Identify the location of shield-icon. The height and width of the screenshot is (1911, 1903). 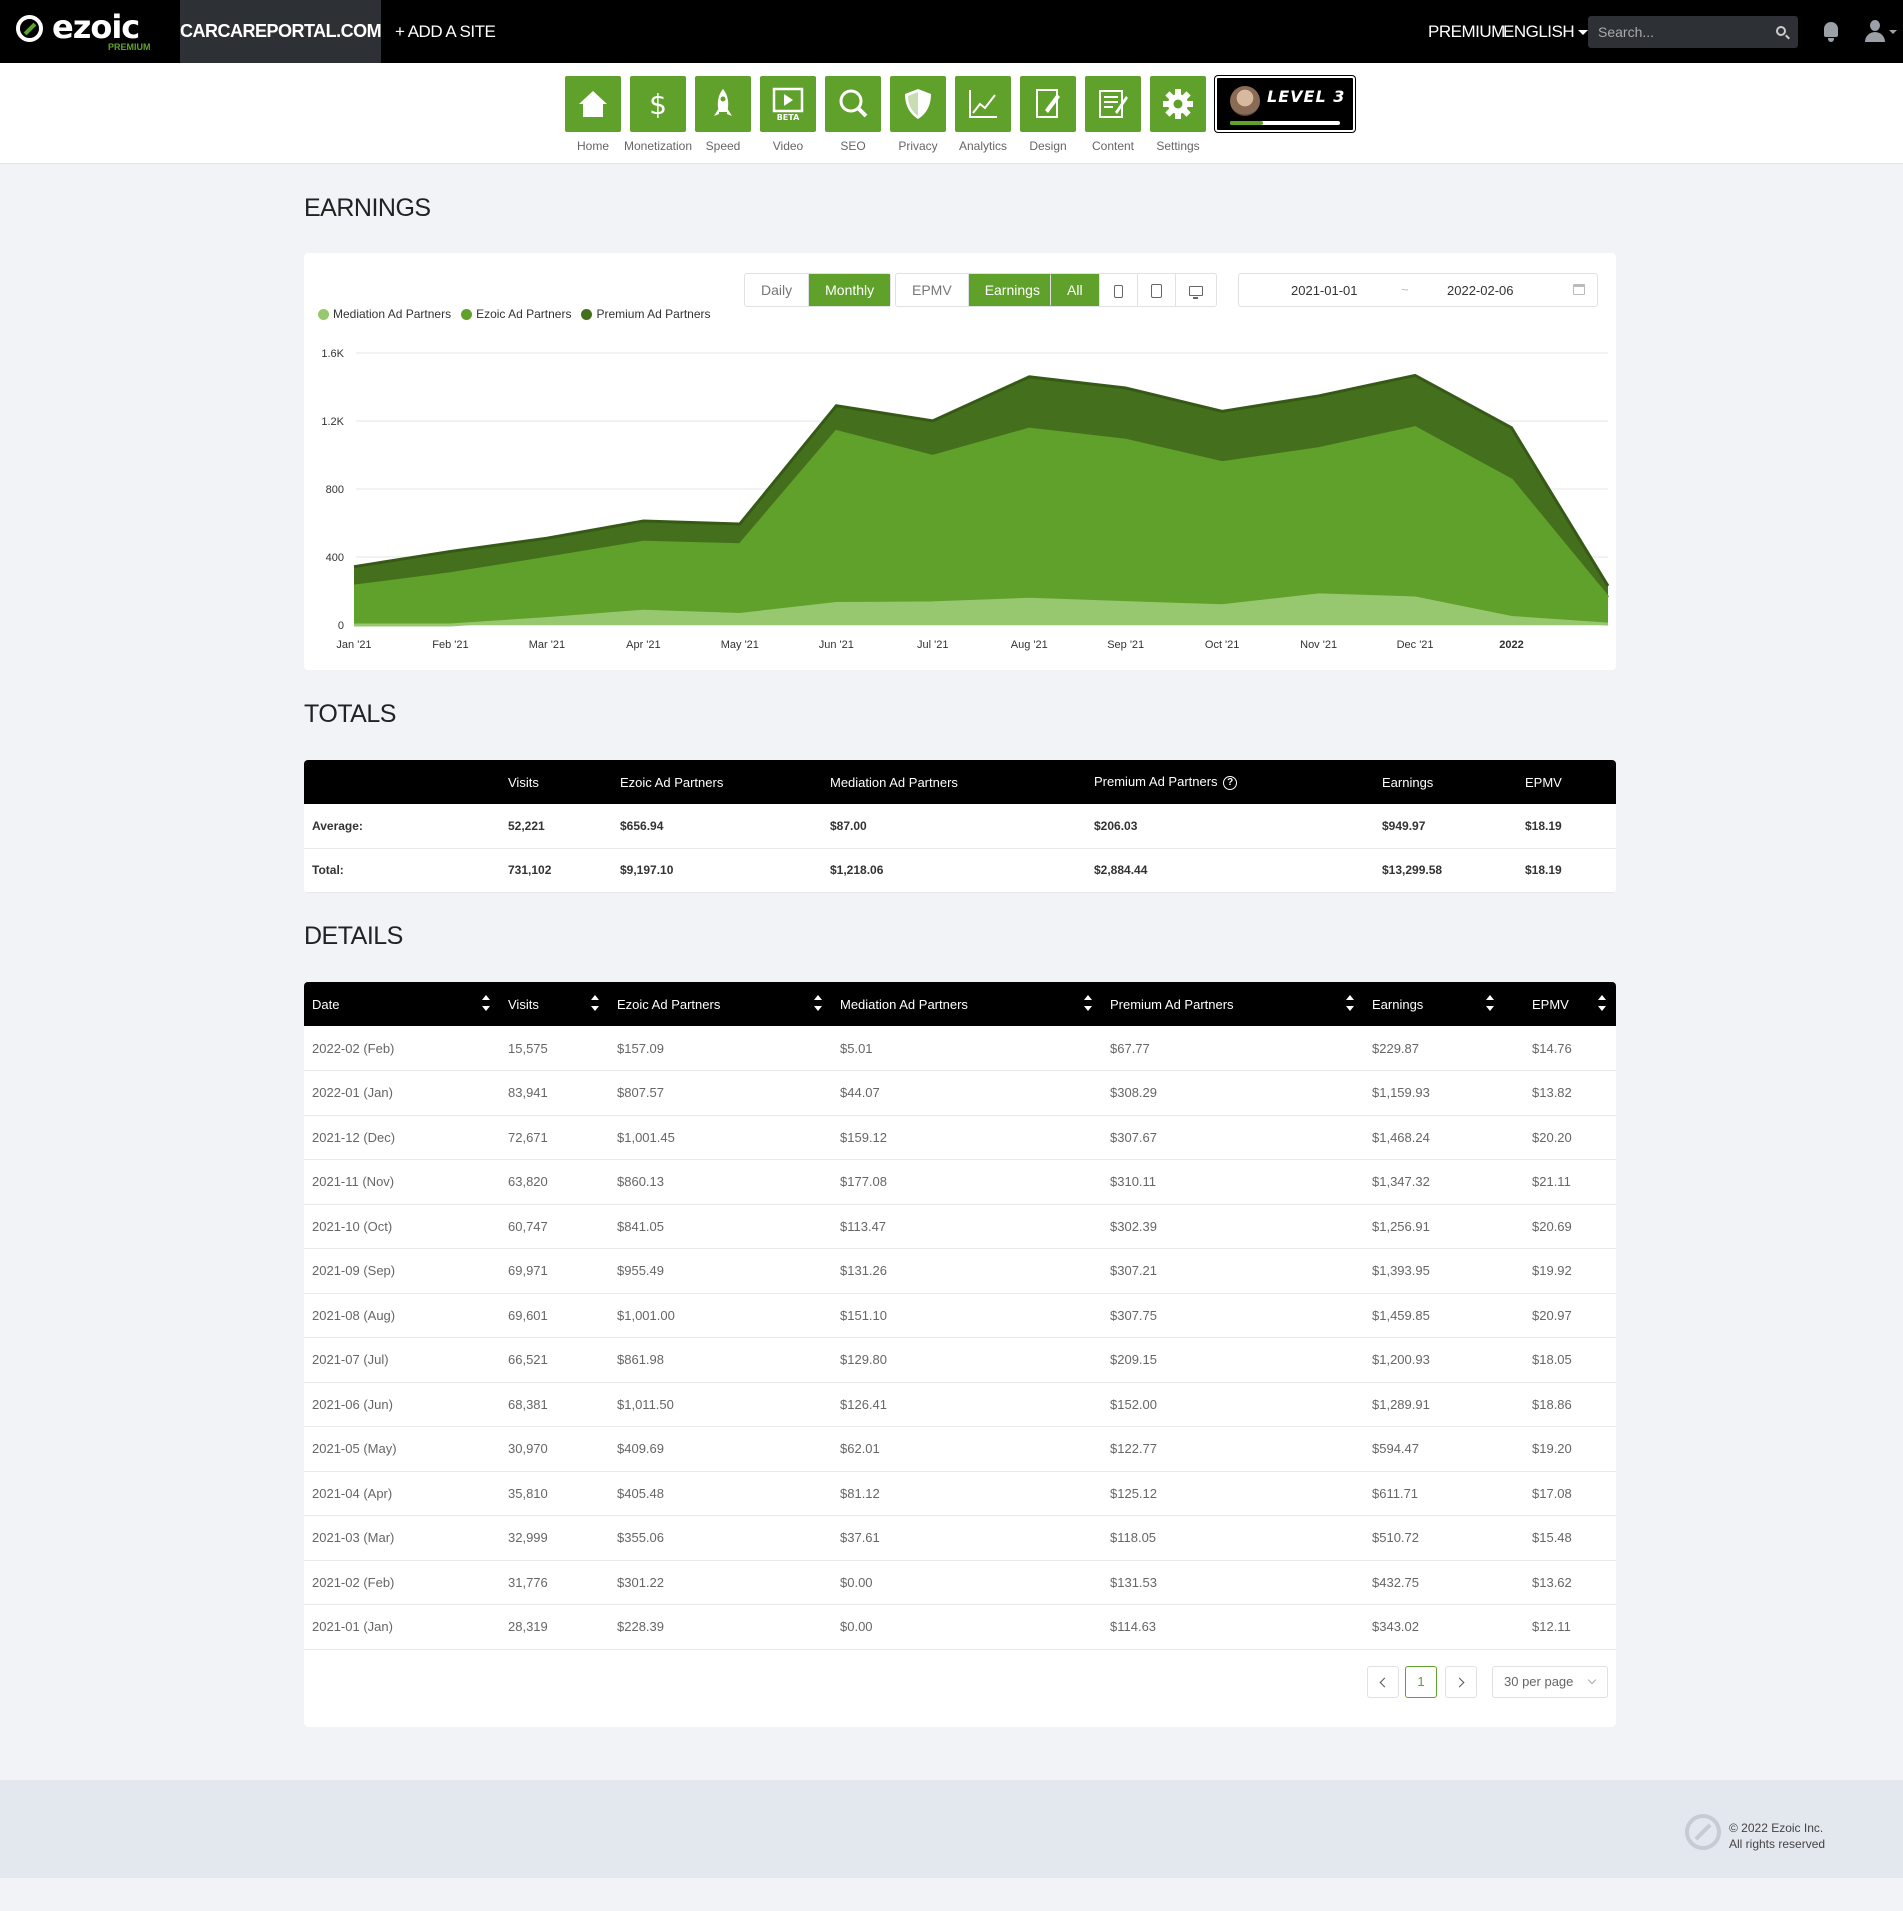
(918, 104).